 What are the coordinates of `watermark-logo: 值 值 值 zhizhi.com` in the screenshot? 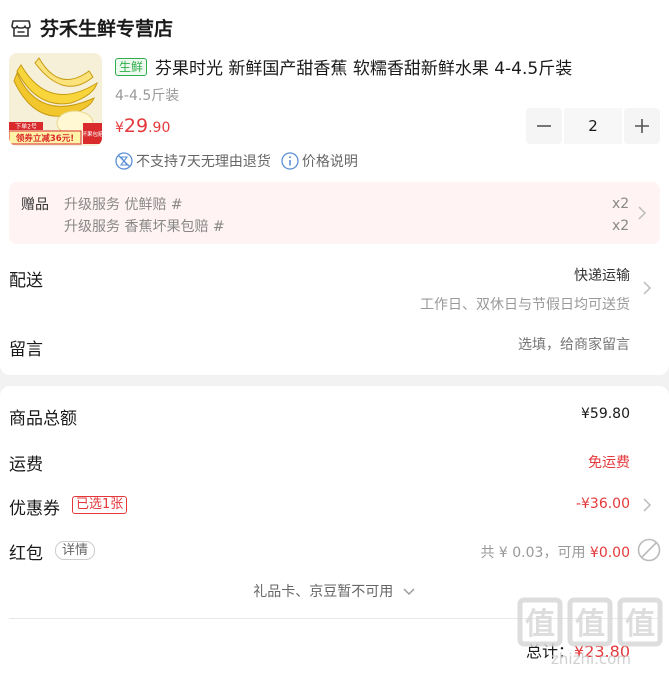 It's located at (590, 632).